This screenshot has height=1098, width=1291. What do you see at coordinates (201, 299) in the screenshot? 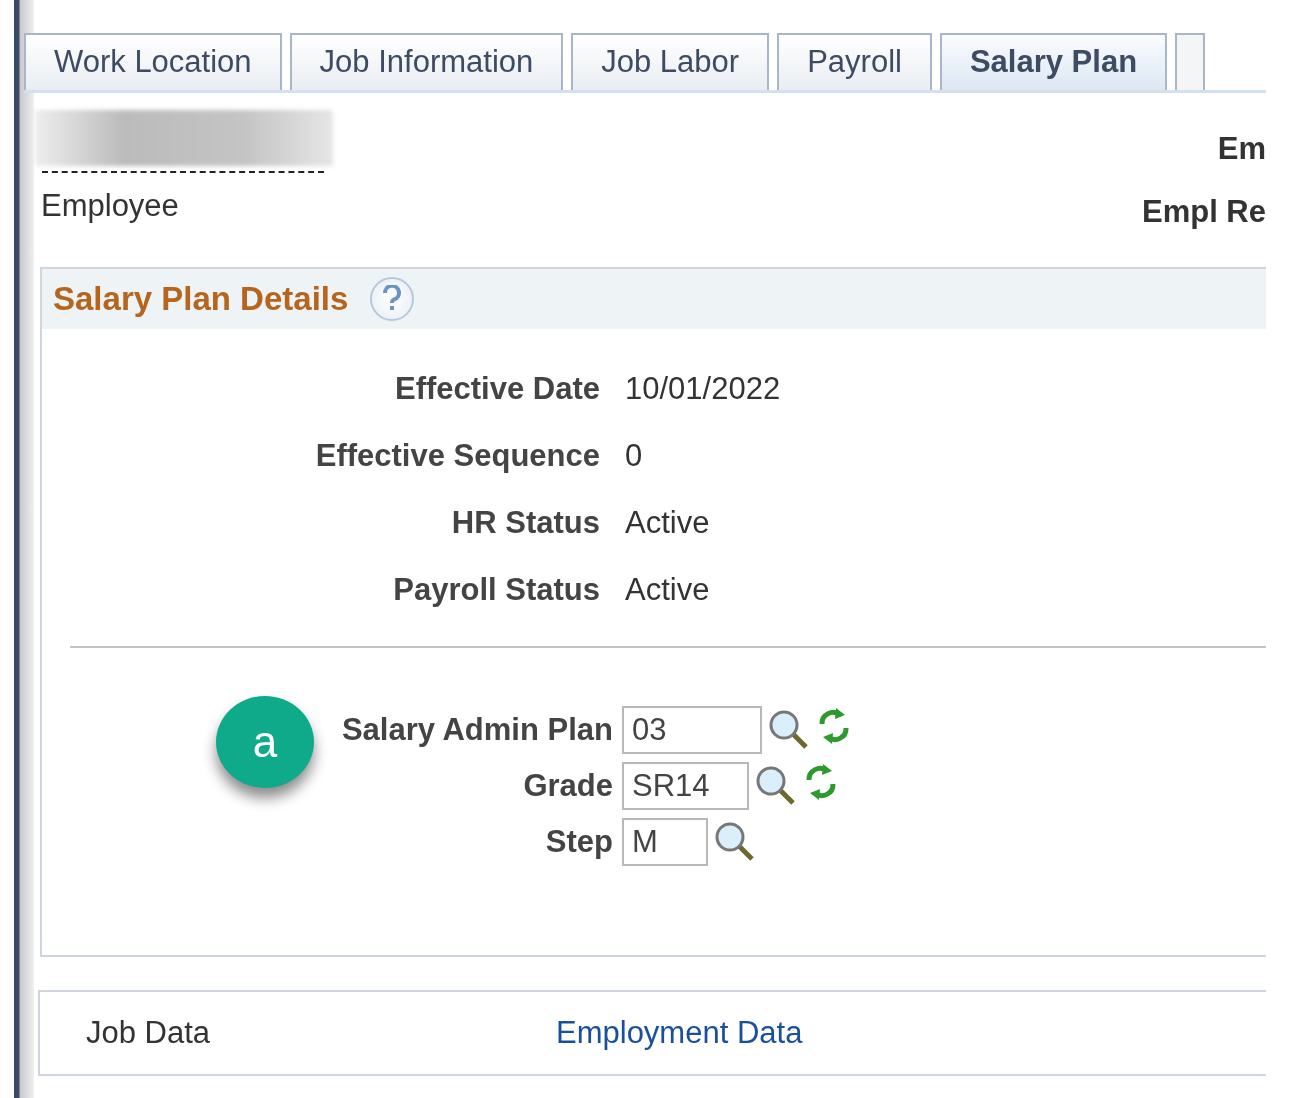
I see `section-title: Salary Plan Details` at bounding box center [201, 299].